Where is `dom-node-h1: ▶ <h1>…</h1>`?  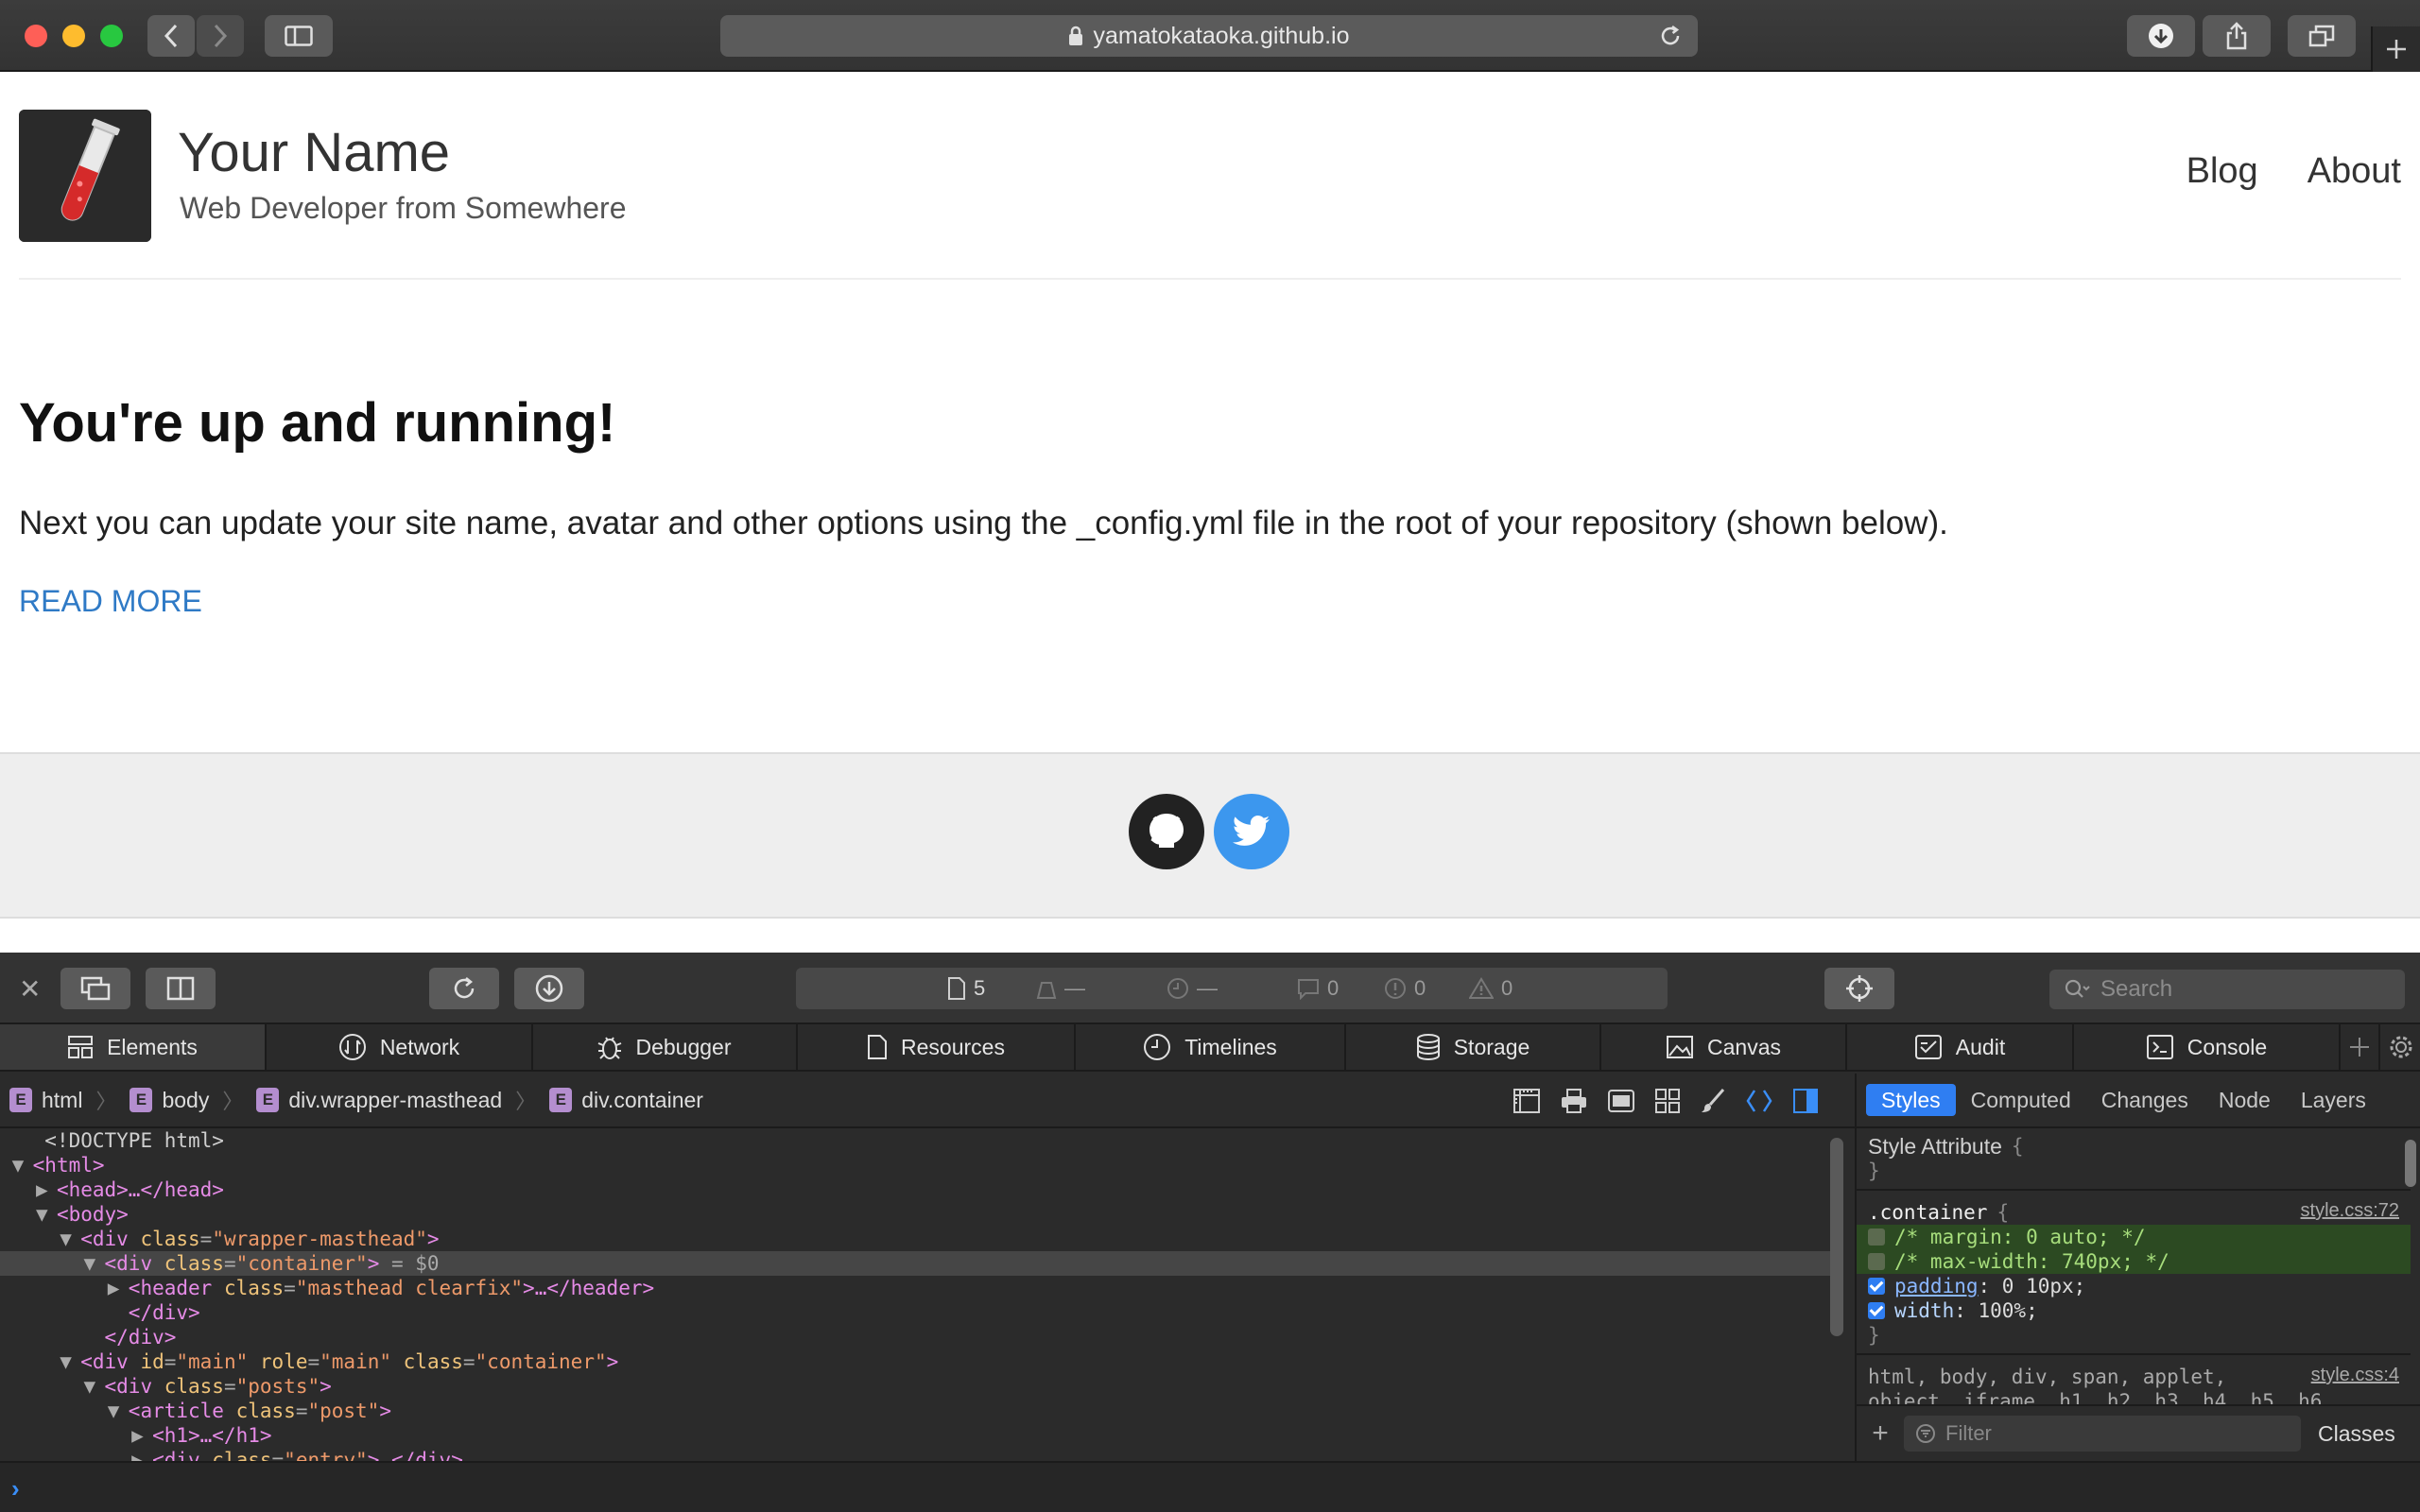 dom-node-h1: ▶ <h1>…</h1> is located at coordinates (915, 1435).